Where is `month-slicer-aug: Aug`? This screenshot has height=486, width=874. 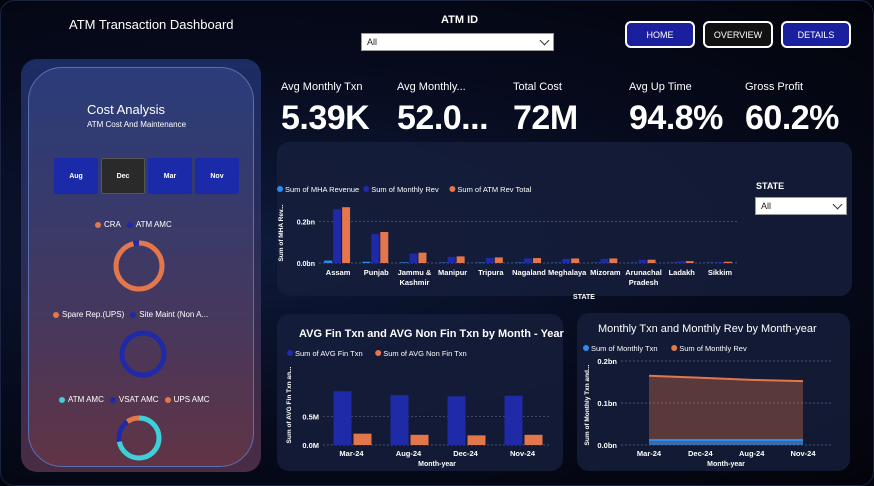
month-slicer-aug: Aug is located at coordinates (76, 176).